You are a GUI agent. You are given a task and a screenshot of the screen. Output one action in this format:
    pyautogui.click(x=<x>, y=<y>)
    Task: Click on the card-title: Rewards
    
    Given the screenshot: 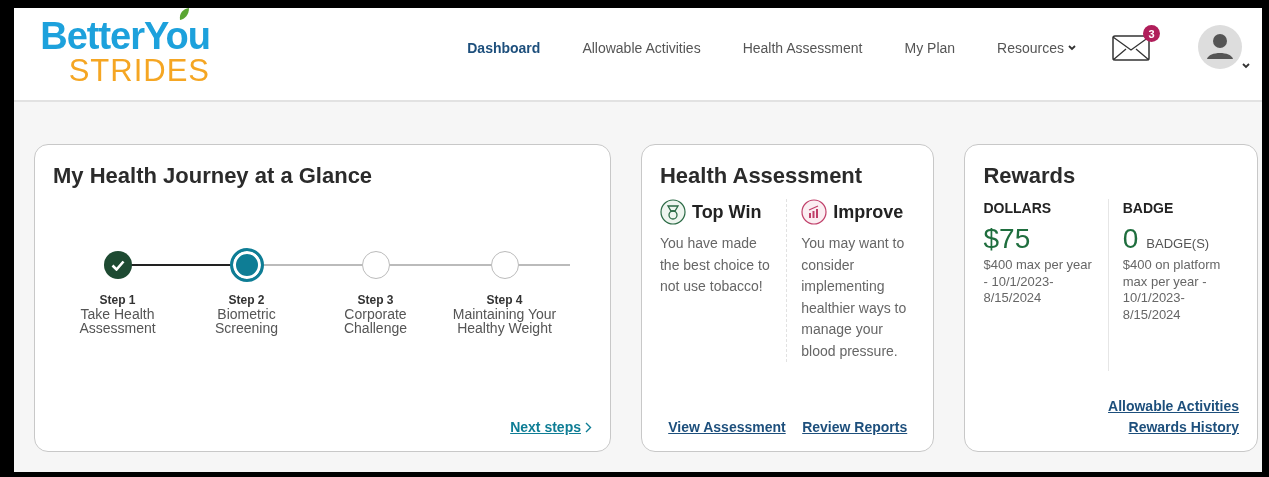 What is the action you would take?
    pyautogui.click(x=1030, y=176)
    